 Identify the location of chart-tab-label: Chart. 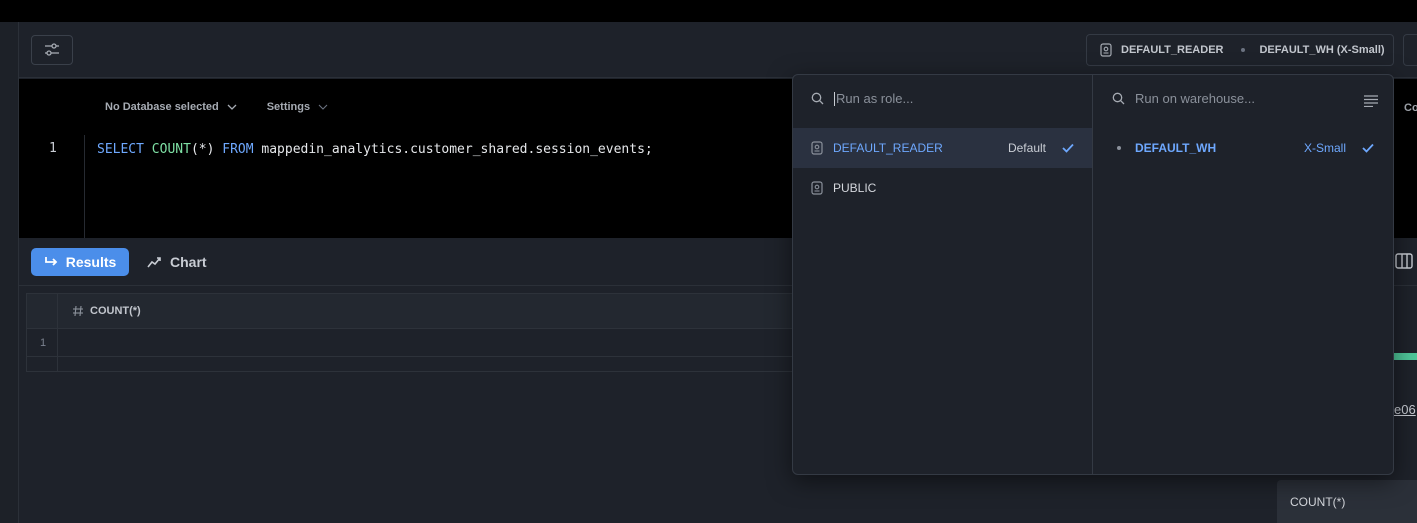
(188, 262).